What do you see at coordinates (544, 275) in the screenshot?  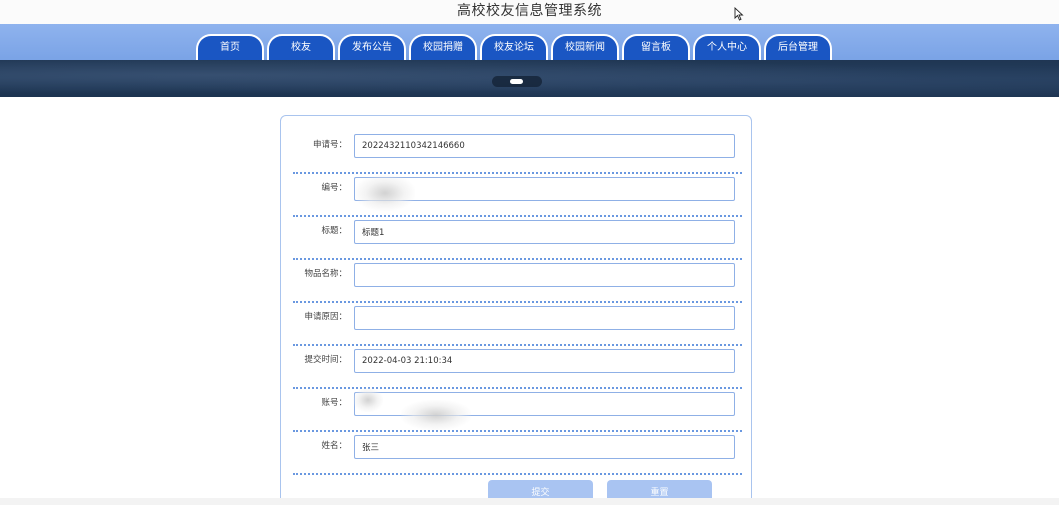 I see `item-name-input` at bounding box center [544, 275].